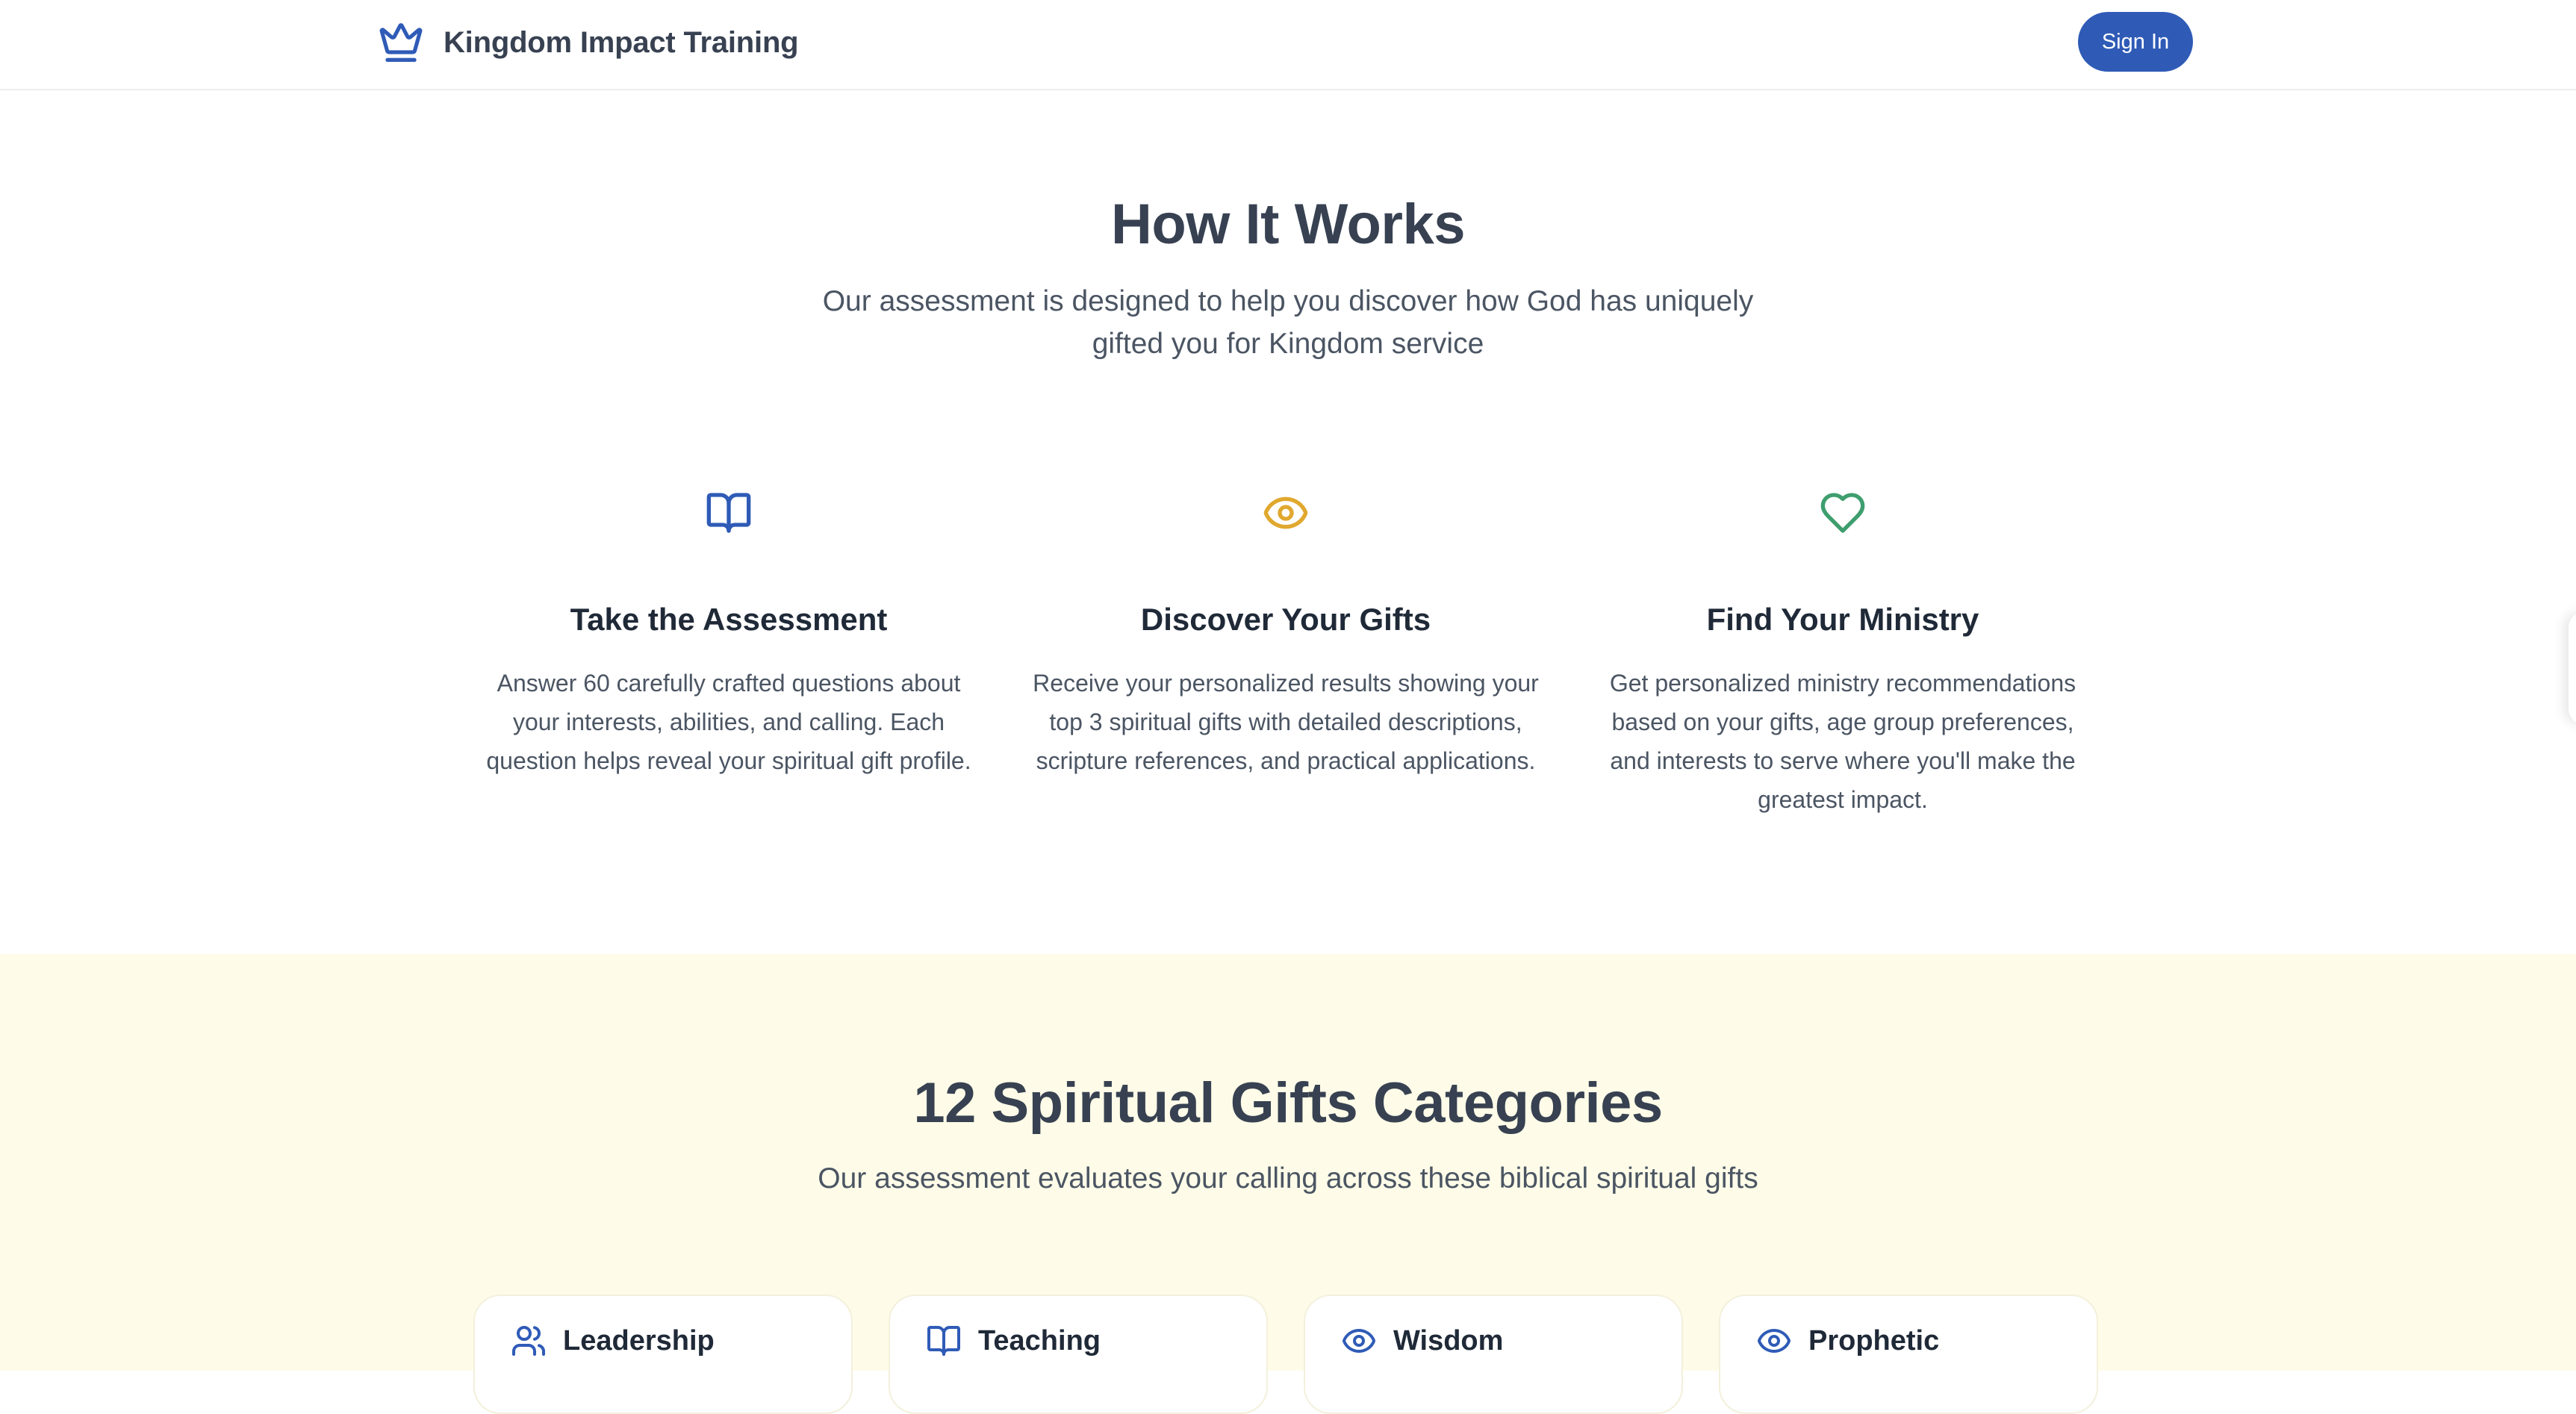 The width and height of the screenshot is (2576, 1414). Describe the element at coordinates (528, 1341) in the screenshot. I see `users-icon` at that location.